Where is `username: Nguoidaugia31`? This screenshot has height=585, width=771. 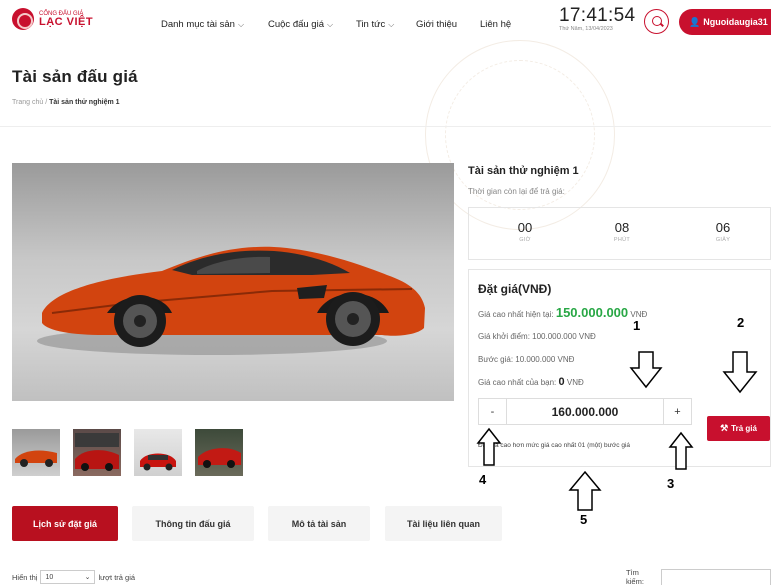 username: Nguoidaugia31 is located at coordinates (735, 22).